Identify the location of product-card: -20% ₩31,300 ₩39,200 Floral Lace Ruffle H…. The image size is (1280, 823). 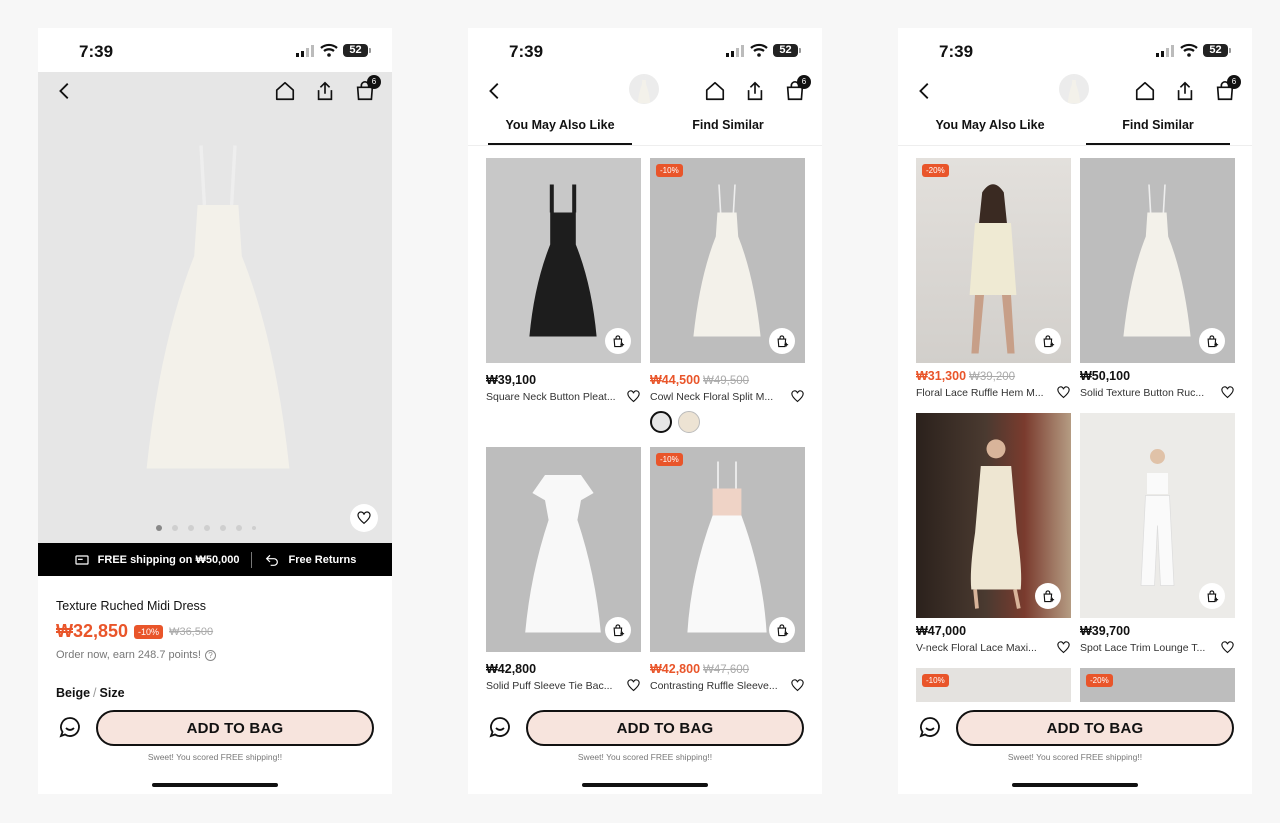
(993, 279).